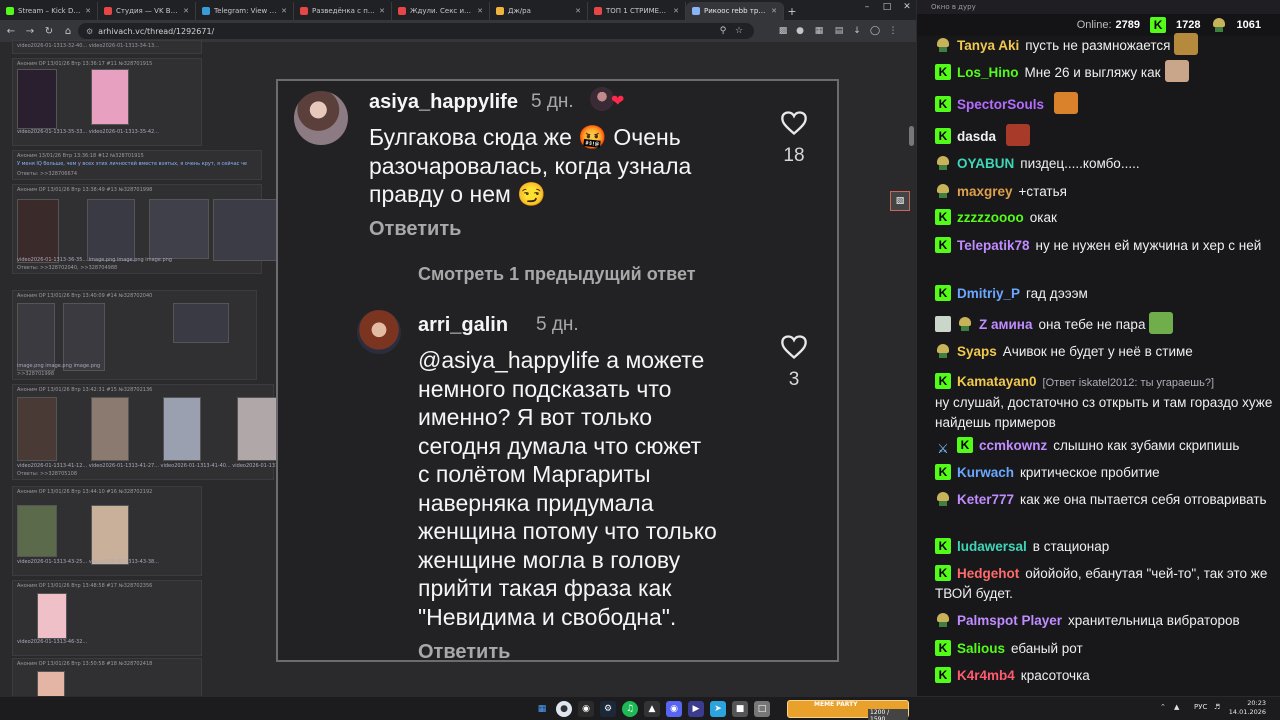 This screenshot has width=1280, height=720. I want to click on site-info-icon: ⚙, so click(89, 31).